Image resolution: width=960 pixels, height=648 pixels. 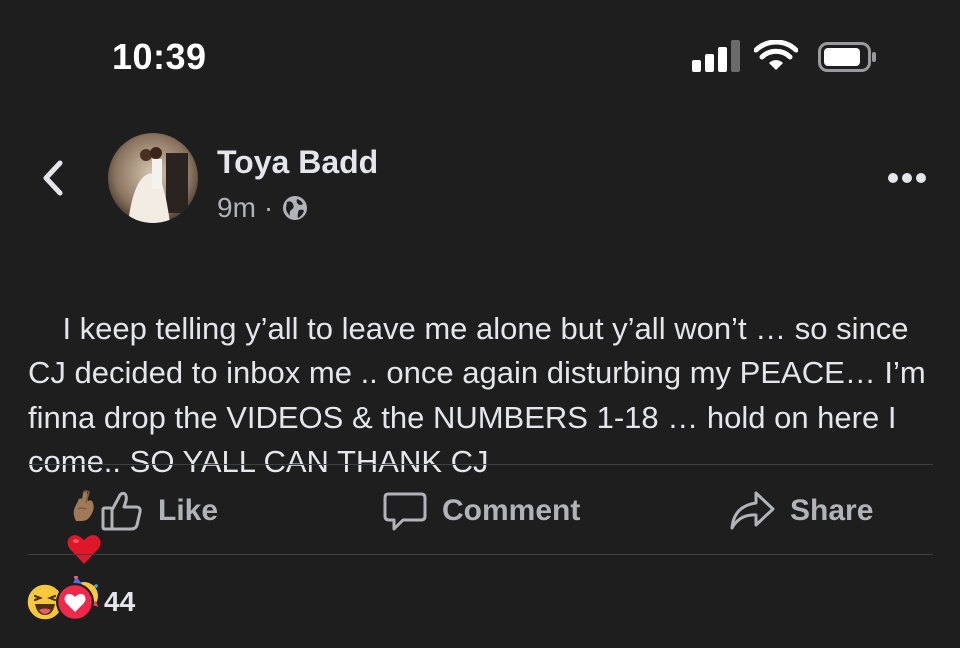 I want to click on battery-icon, so click(x=847, y=57).